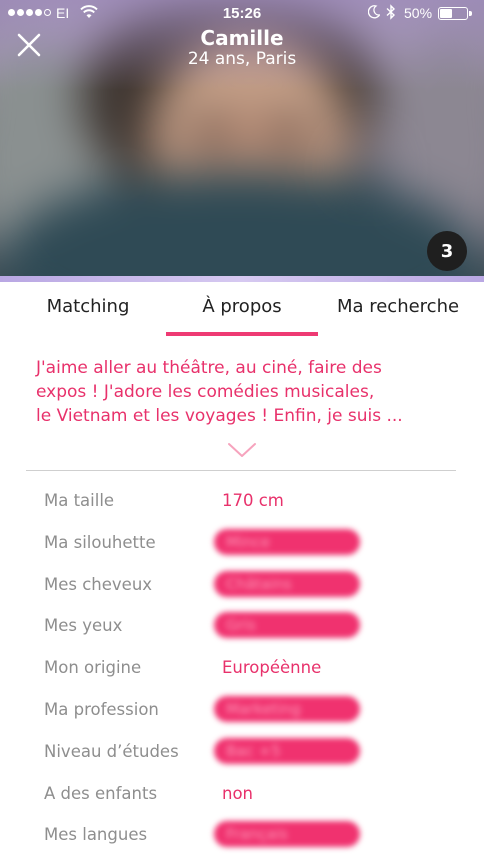  I want to click on blurred-value: Marketing, so click(287, 708).